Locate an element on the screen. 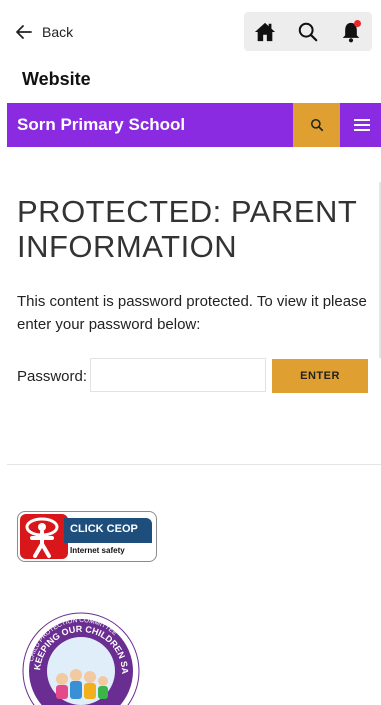  back-label: Back is located at coordinates (58, 32).